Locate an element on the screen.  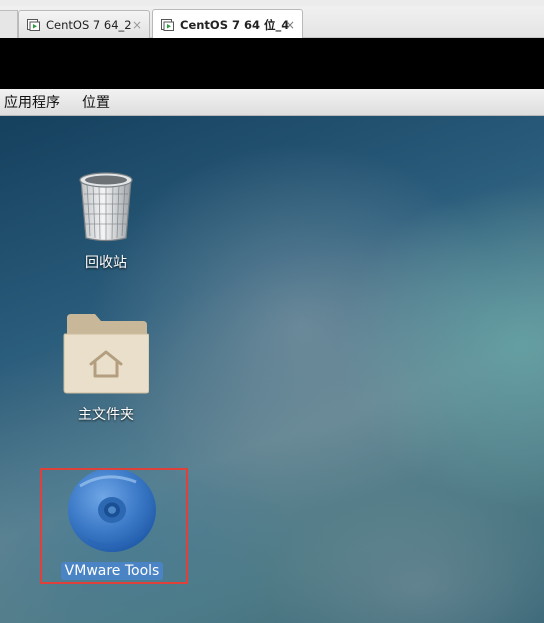
tab-label: CentOS 7 64 位_4 is located at coordinates (235, 24).